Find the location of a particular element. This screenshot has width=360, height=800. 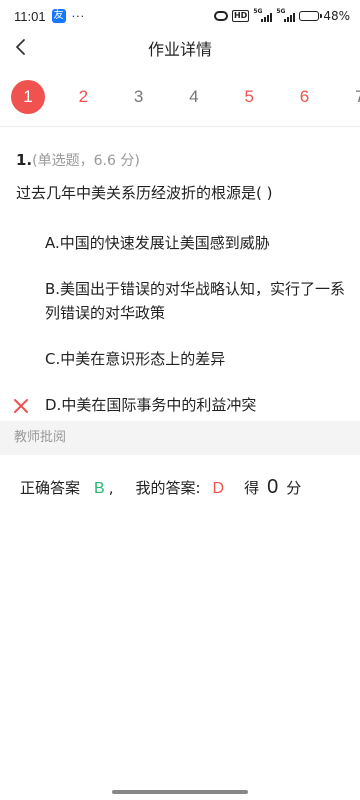

question-header: 1.(单选题，6.6 分) is located at coordinates (78, 160).